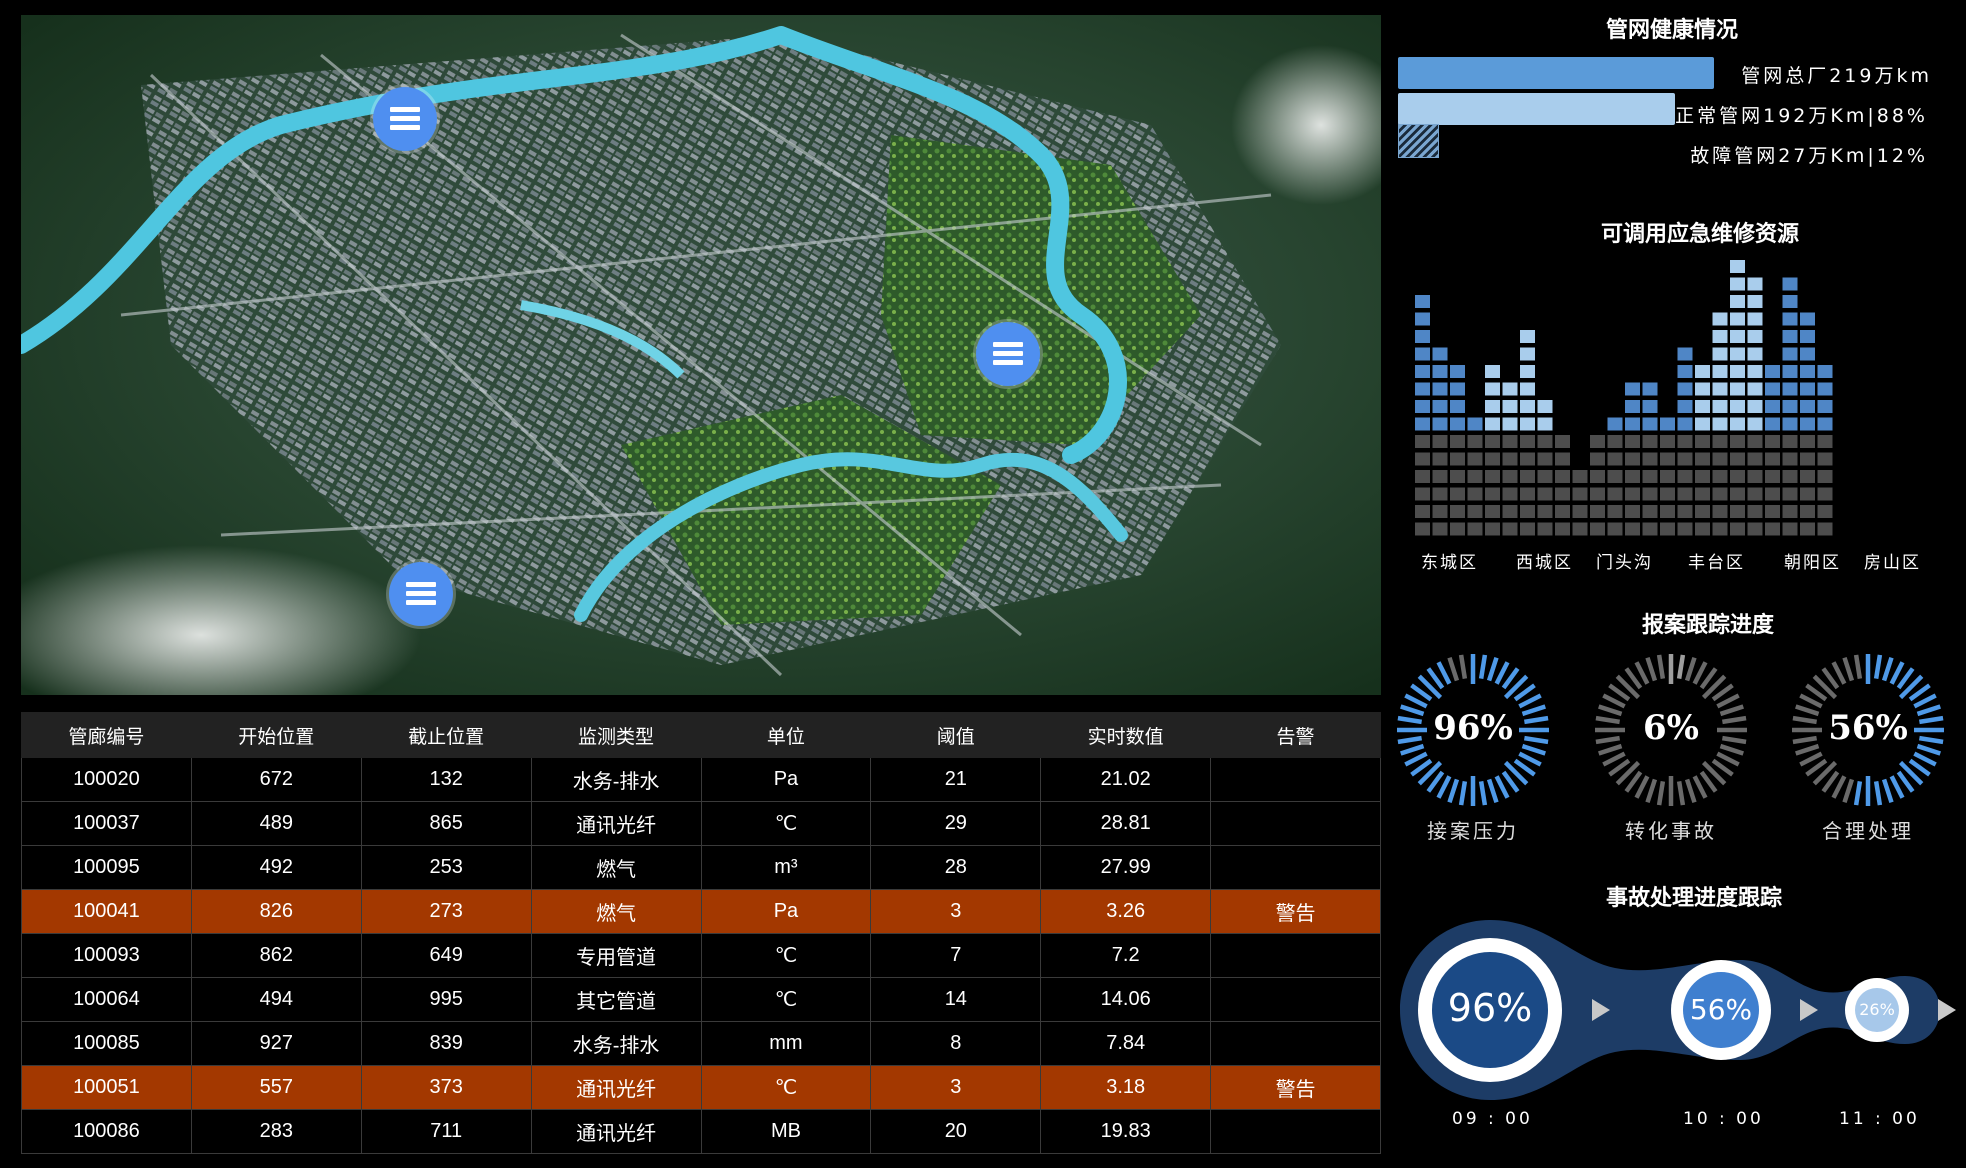 The height and width of the screenshot is (1168, 1966). What do you see at coordinates (616, 999) in the screenshot?
I see `table-cell: 其它管道` at bounding box center [616, 999].